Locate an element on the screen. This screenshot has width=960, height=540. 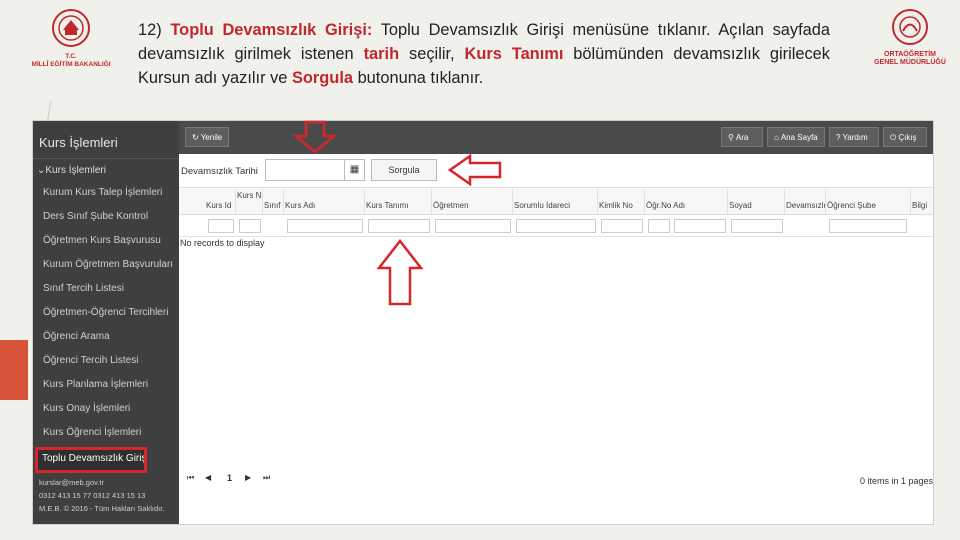
column-header: Kurs No is located at coordinates (250, 202).